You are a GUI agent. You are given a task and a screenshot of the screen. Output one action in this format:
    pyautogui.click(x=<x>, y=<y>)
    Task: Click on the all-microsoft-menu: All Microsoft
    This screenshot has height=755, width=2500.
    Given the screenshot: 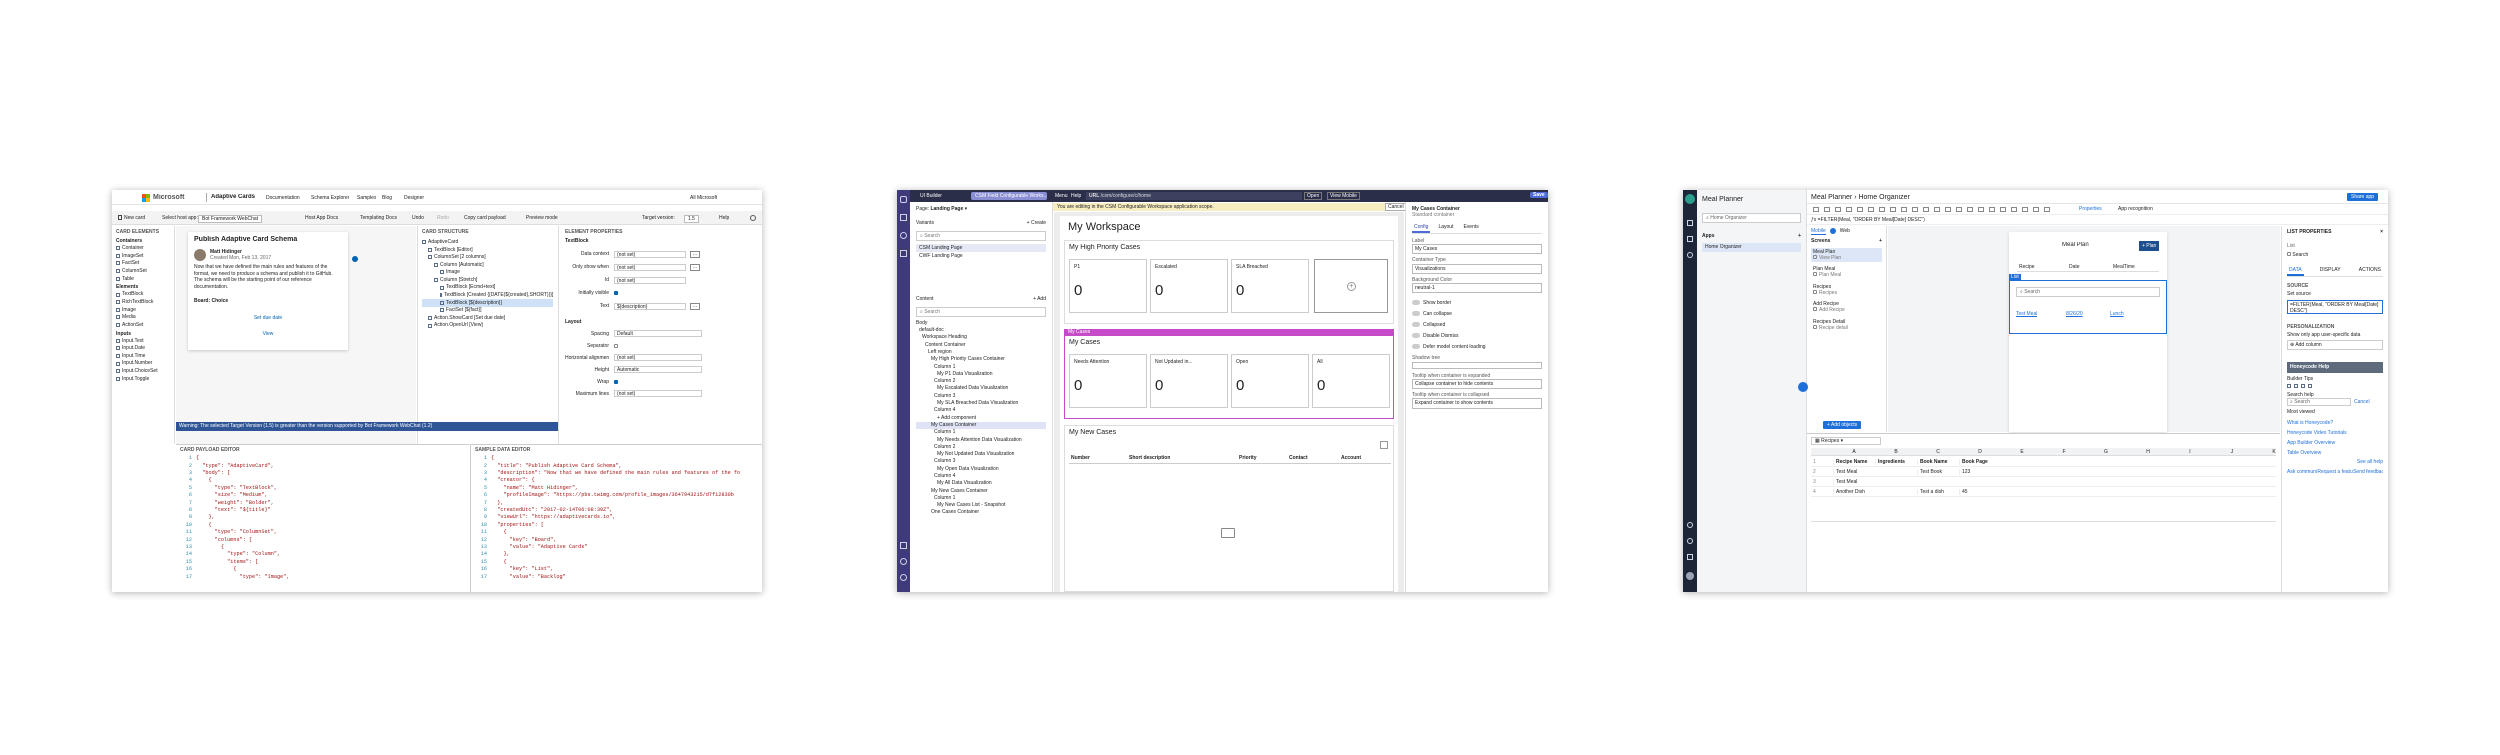 What is the action you would take?
    pyautogui.click(x=703, y=198)
    